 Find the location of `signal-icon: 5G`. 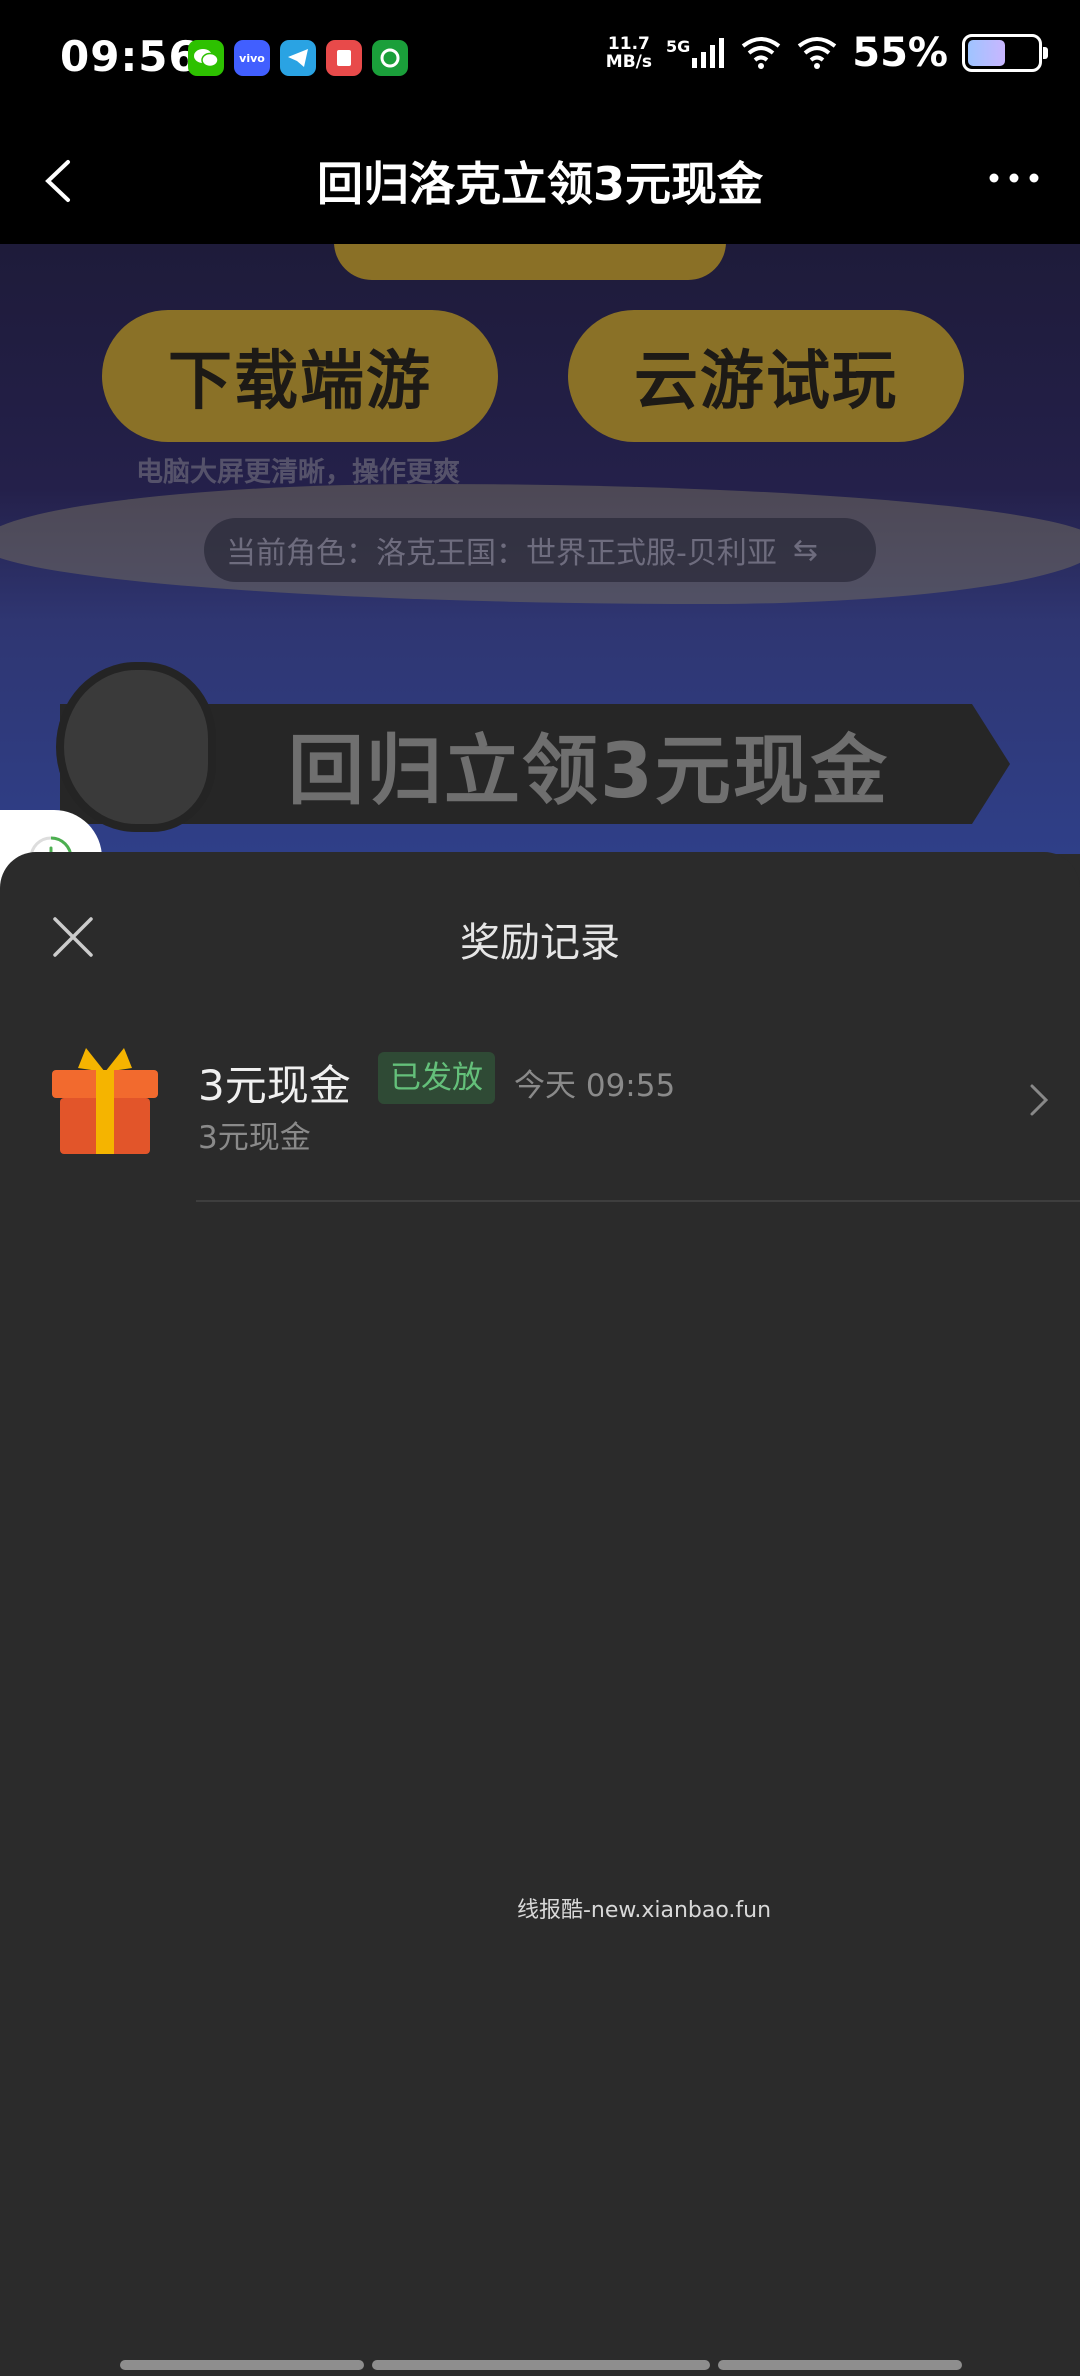

signal-icon: 5G is located at coordinates (696, 52).